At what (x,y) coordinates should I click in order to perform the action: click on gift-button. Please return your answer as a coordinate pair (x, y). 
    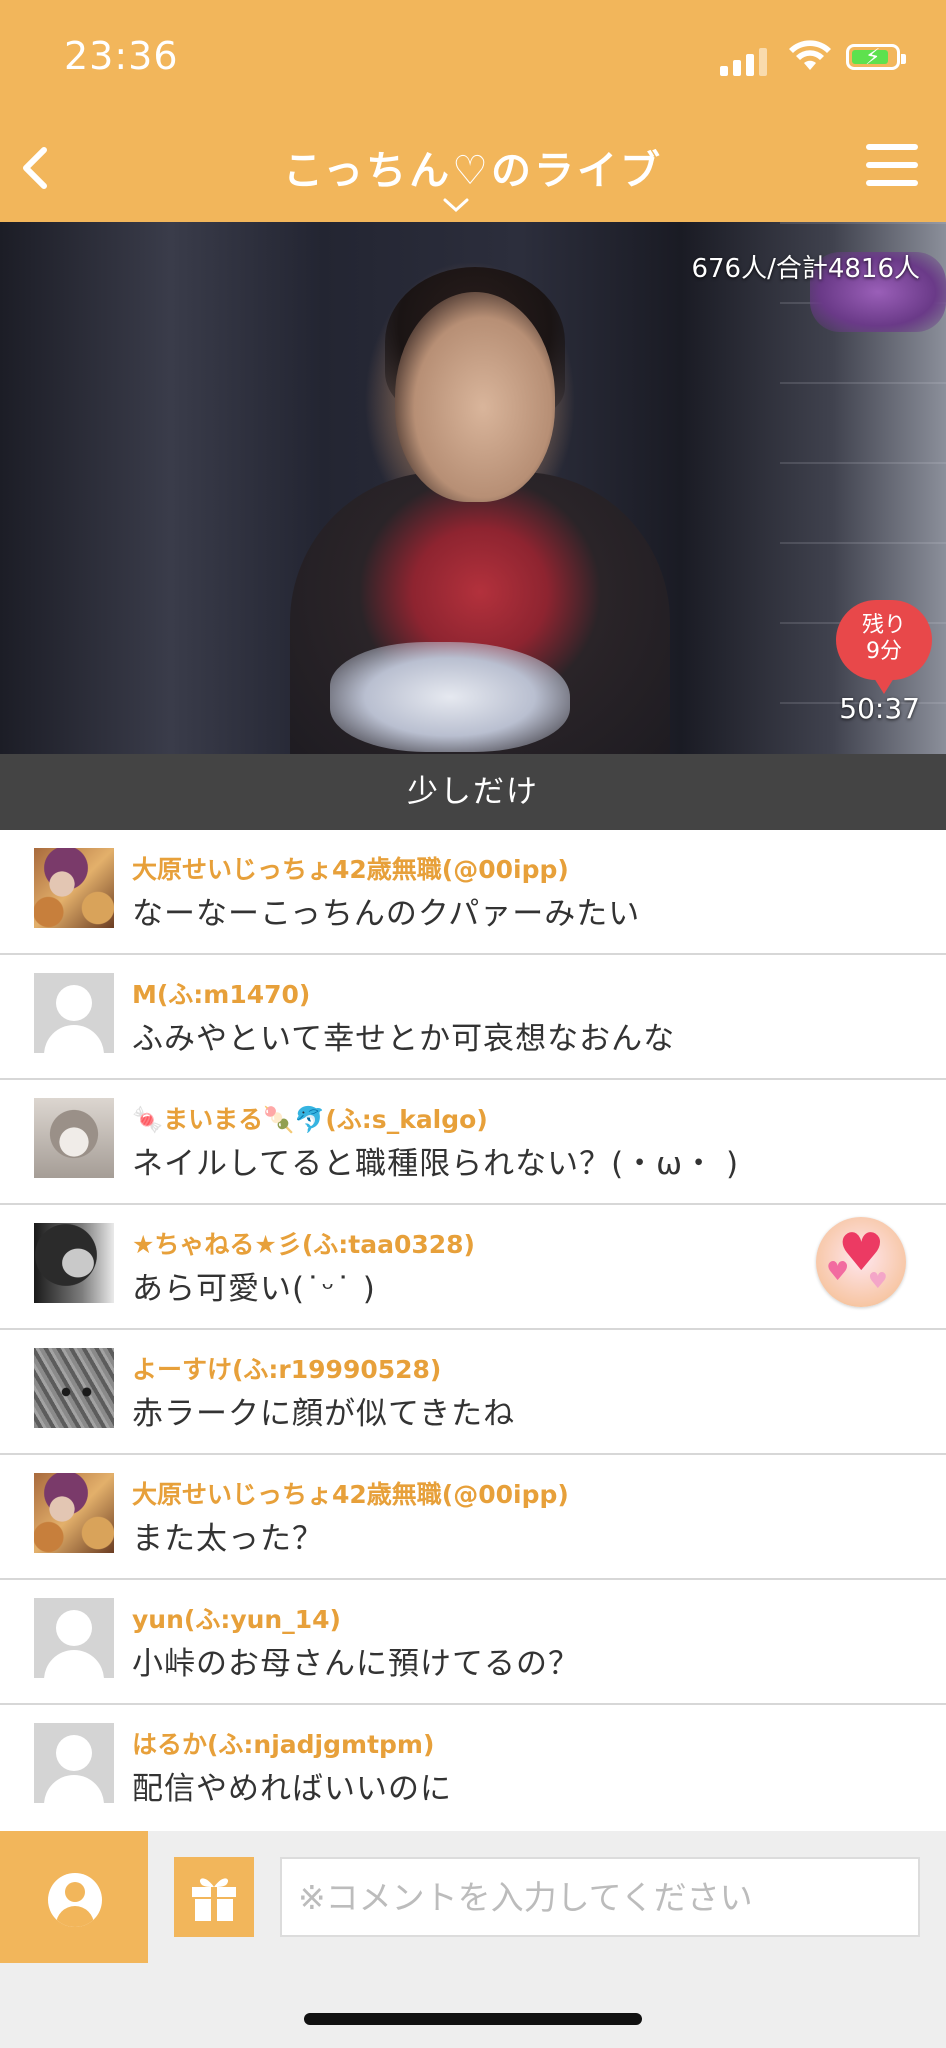
    Looking at the image, I should click on (214, 1897).